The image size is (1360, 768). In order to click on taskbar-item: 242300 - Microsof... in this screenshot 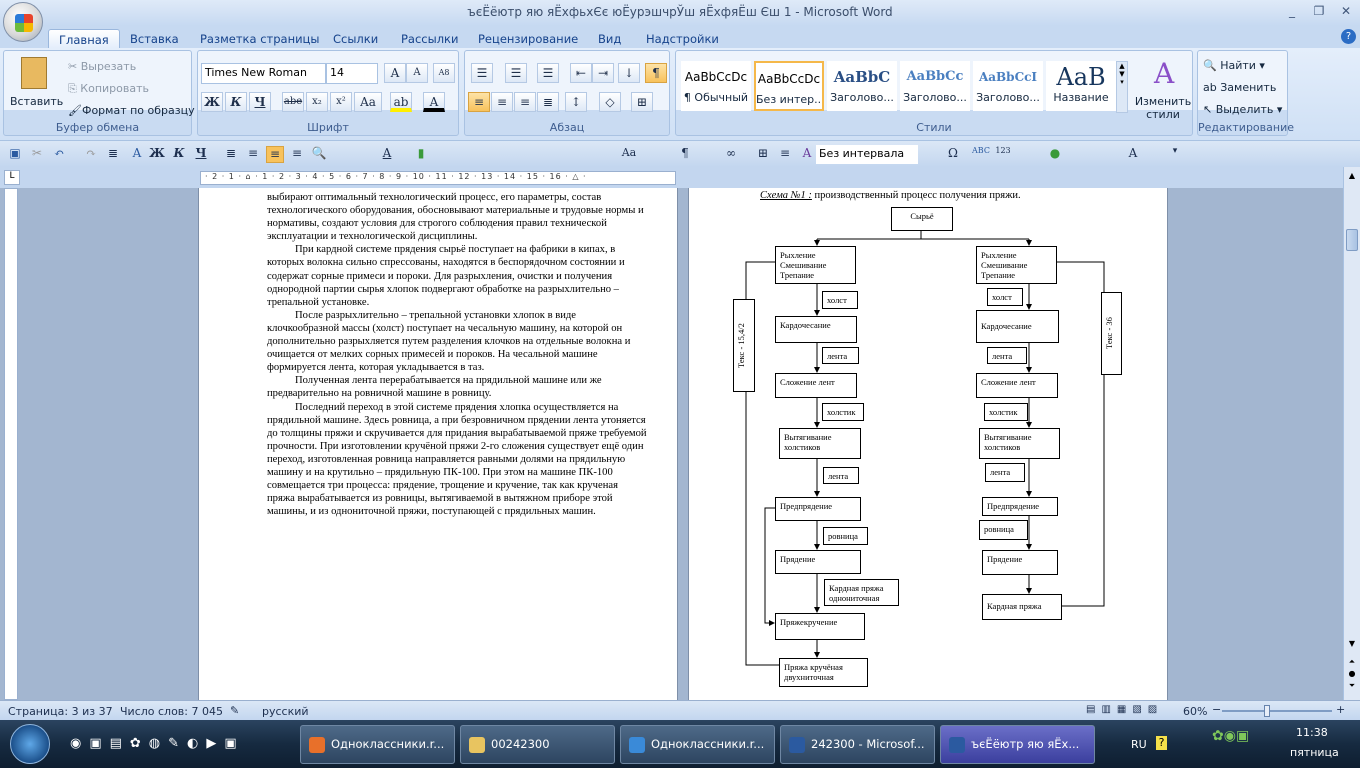, I will do `click(857, 744)`.